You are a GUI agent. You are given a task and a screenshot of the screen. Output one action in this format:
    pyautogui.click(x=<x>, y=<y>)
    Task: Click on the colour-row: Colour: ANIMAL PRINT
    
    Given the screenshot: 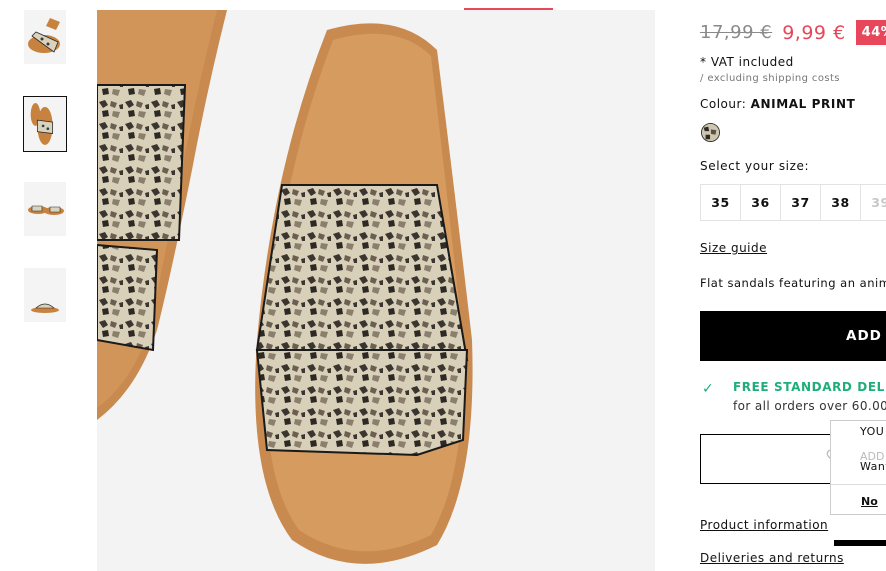 What is the action you would take?
    pyautogui.click(x=777, y=104)
    